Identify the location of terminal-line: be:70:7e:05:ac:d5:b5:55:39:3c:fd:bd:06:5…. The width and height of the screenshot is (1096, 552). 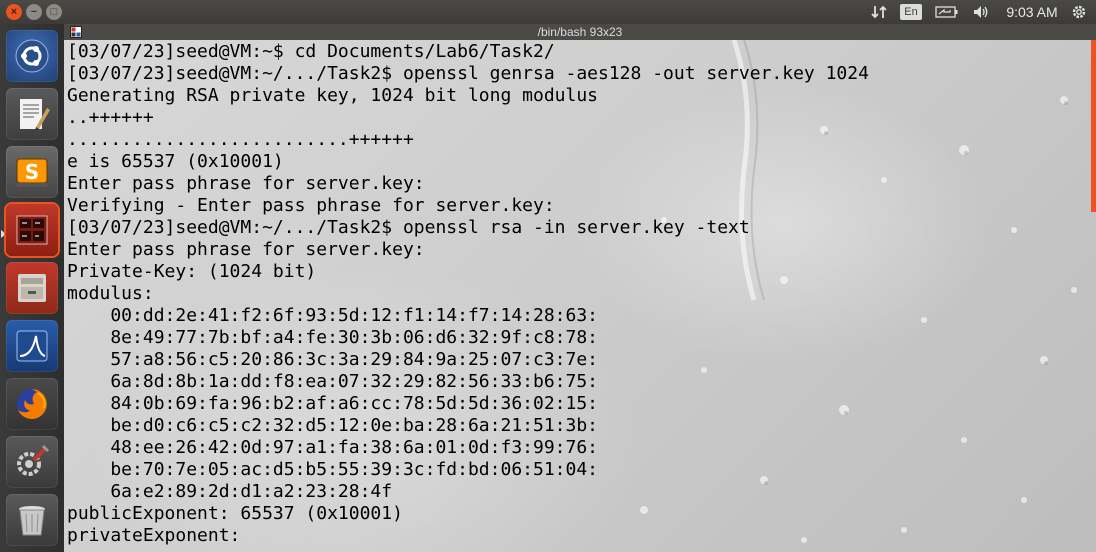
(333, 469).